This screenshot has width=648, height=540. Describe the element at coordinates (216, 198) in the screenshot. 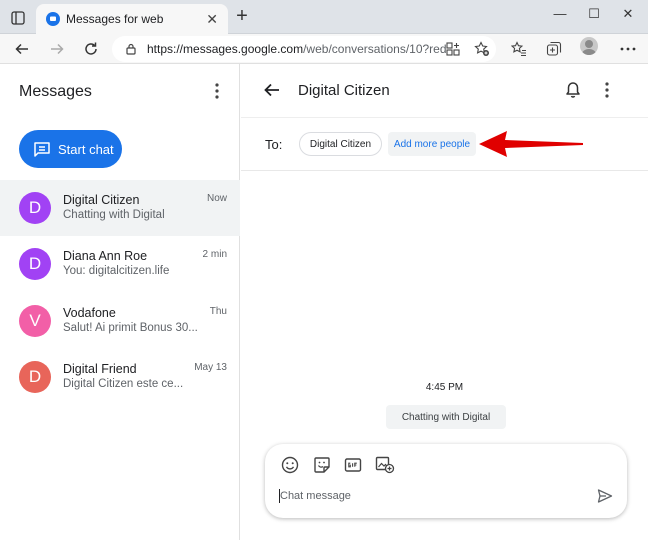

I see `conversation-time: Now` at that location.